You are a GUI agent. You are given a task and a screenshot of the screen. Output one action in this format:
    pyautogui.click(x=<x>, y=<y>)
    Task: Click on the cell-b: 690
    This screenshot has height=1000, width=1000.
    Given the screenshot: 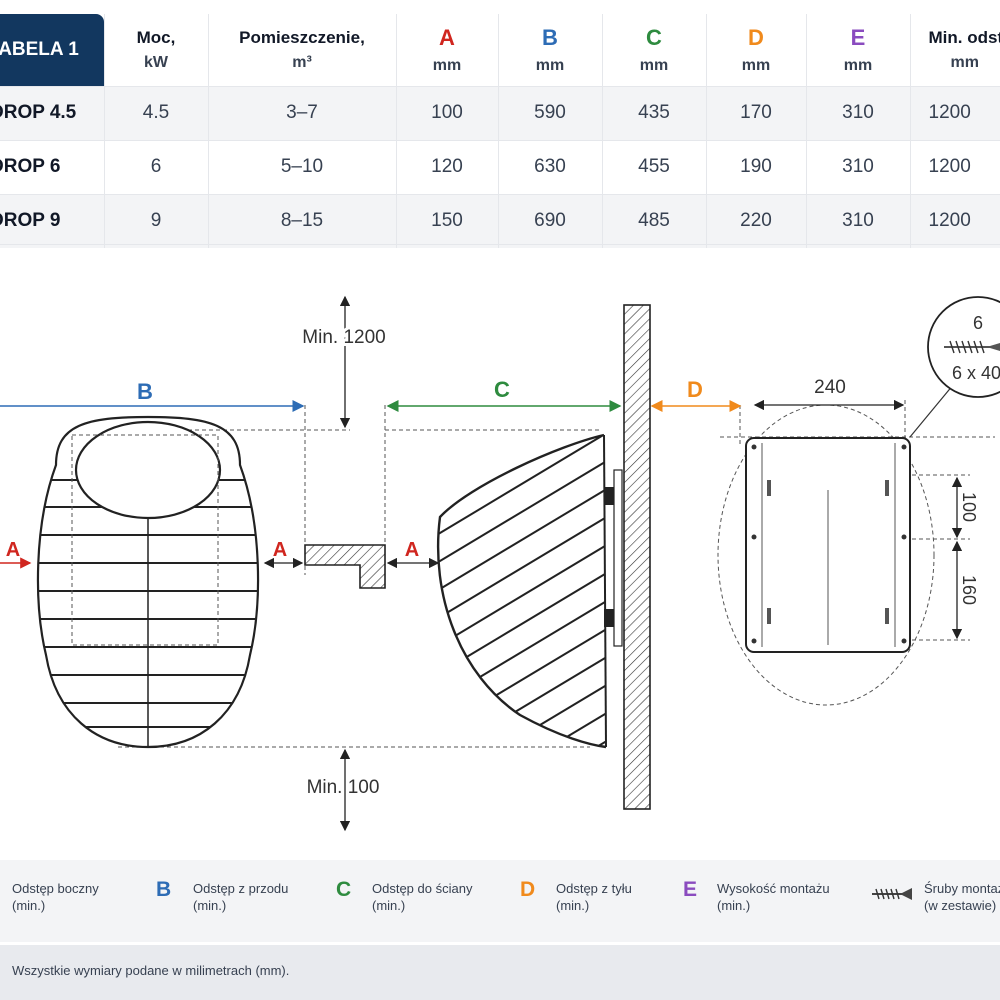 What is the action you would take?
    pyautogui.click(x=550, y=221)
    